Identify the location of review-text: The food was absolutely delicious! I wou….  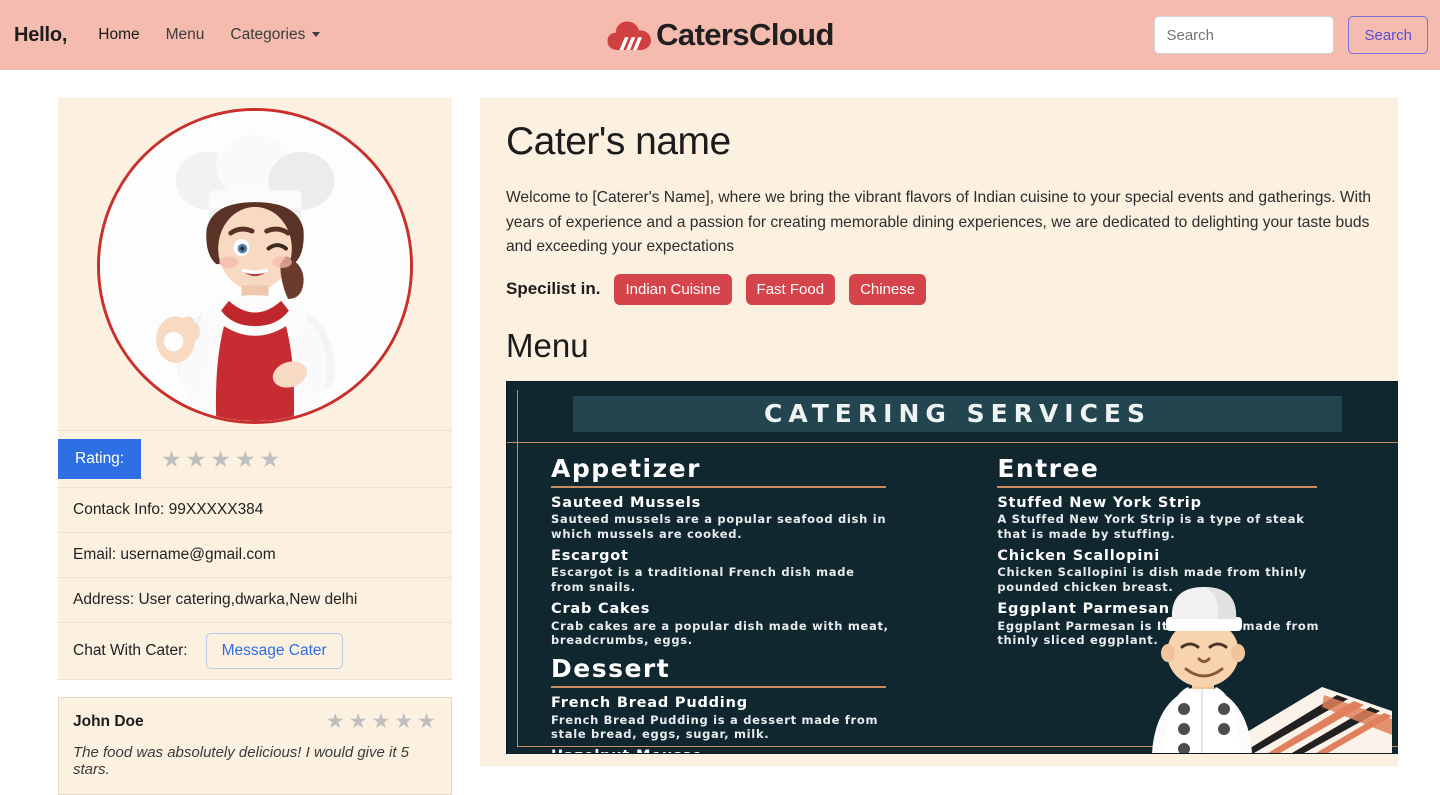
(241, 761).